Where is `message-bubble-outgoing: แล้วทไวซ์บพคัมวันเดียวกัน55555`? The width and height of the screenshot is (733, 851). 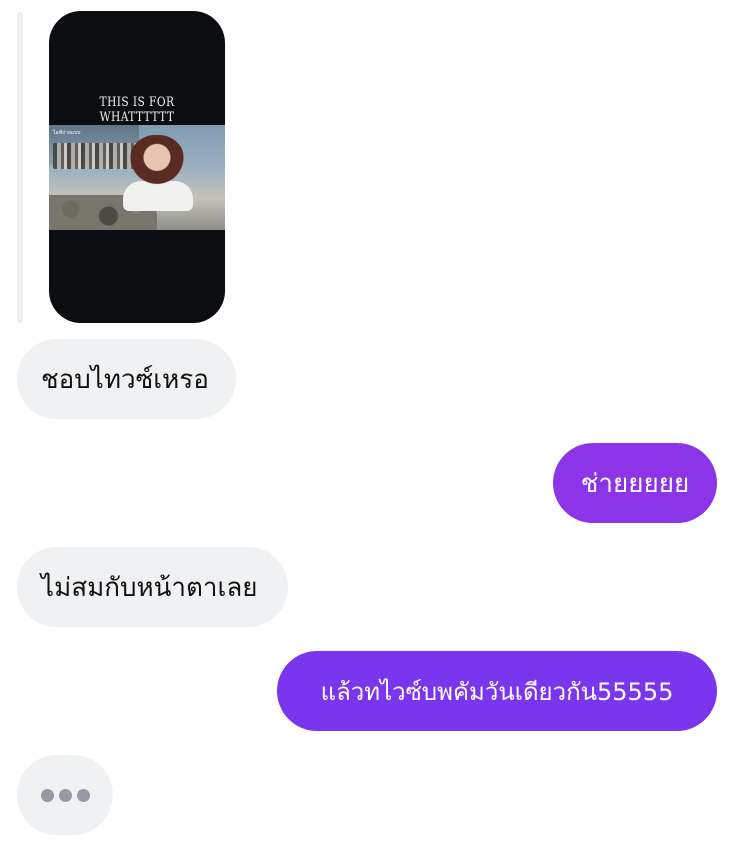
message-bubble-outgoing: แล้วทไวซ์บพคัมวันเดียวกัน55555 is located at coordinates (497, 691).